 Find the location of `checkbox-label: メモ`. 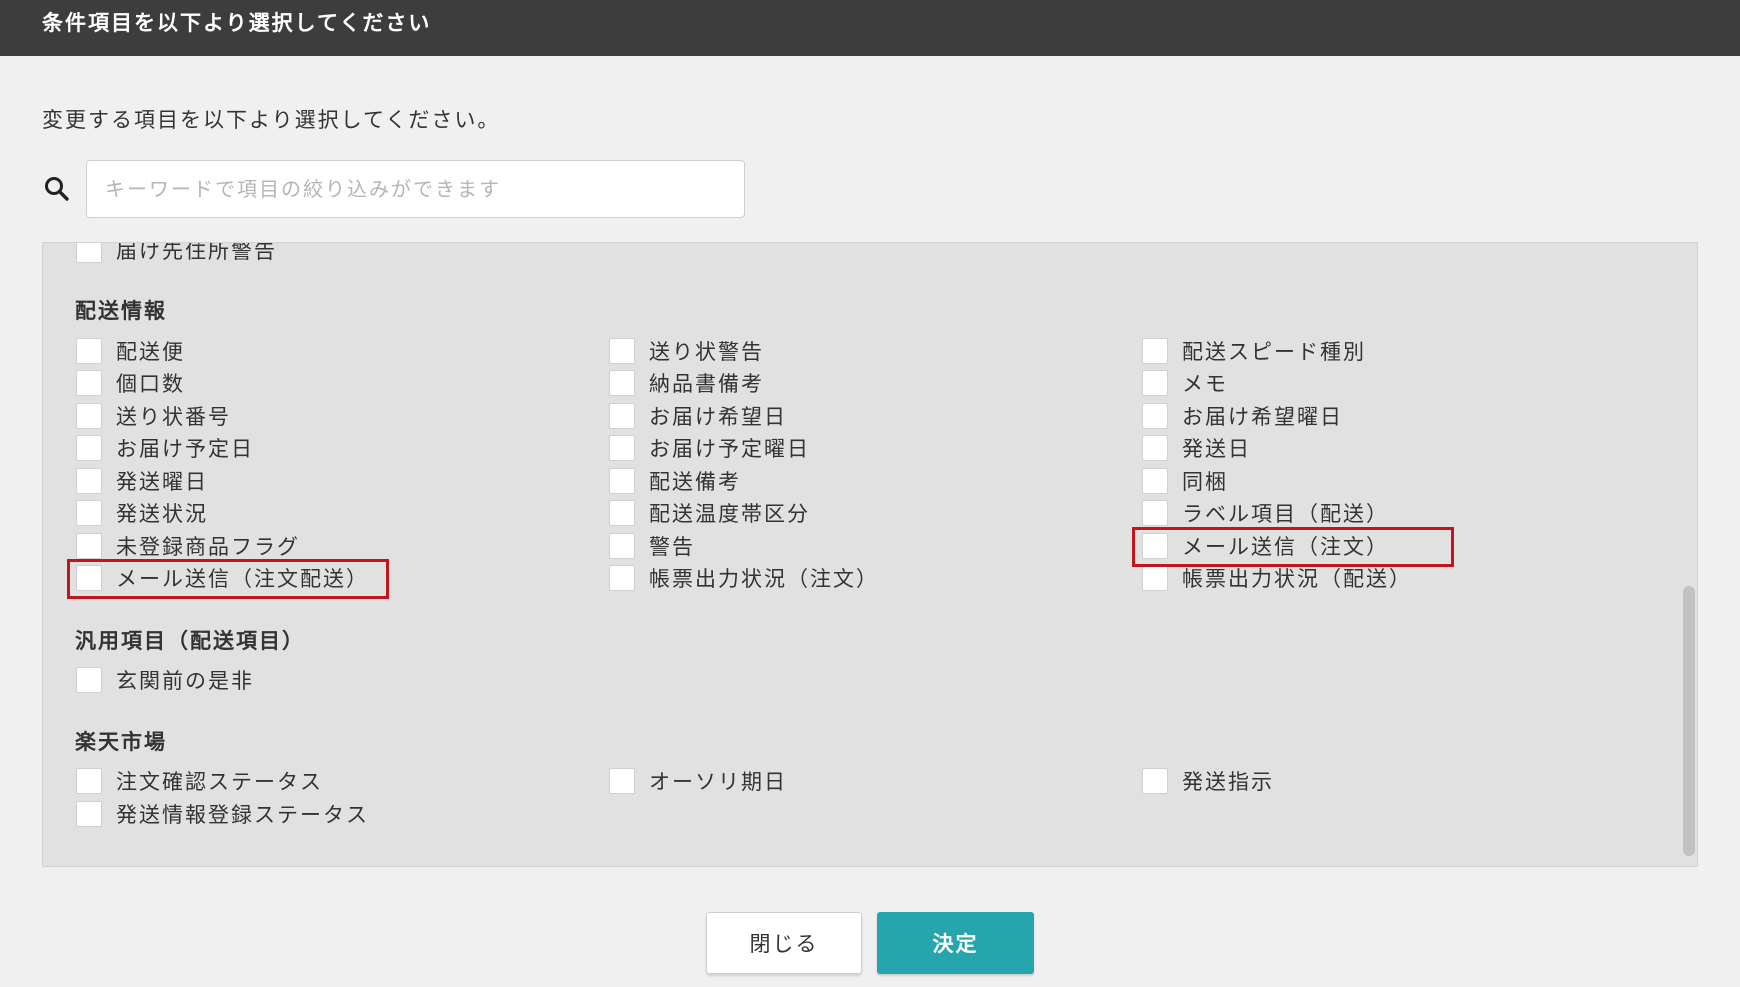

checkbox-label: メモ is located at coordinates (1205, 384).